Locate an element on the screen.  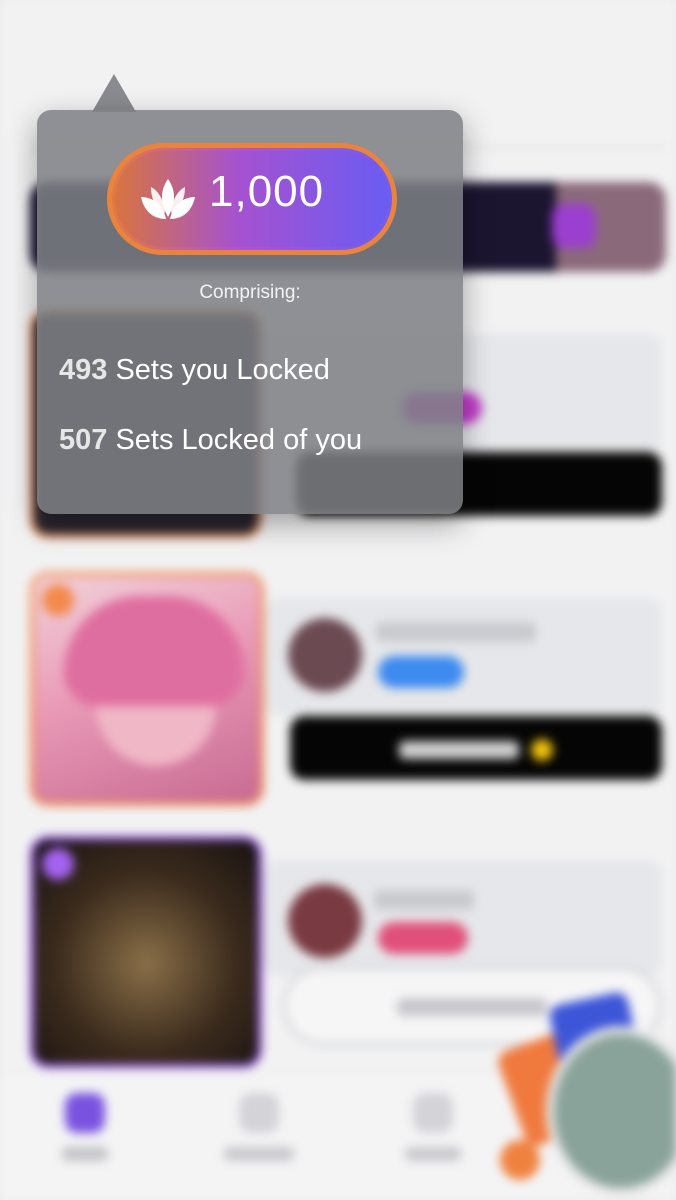
stat-label: Sets Locked of you is located at coordinates (239, 440).